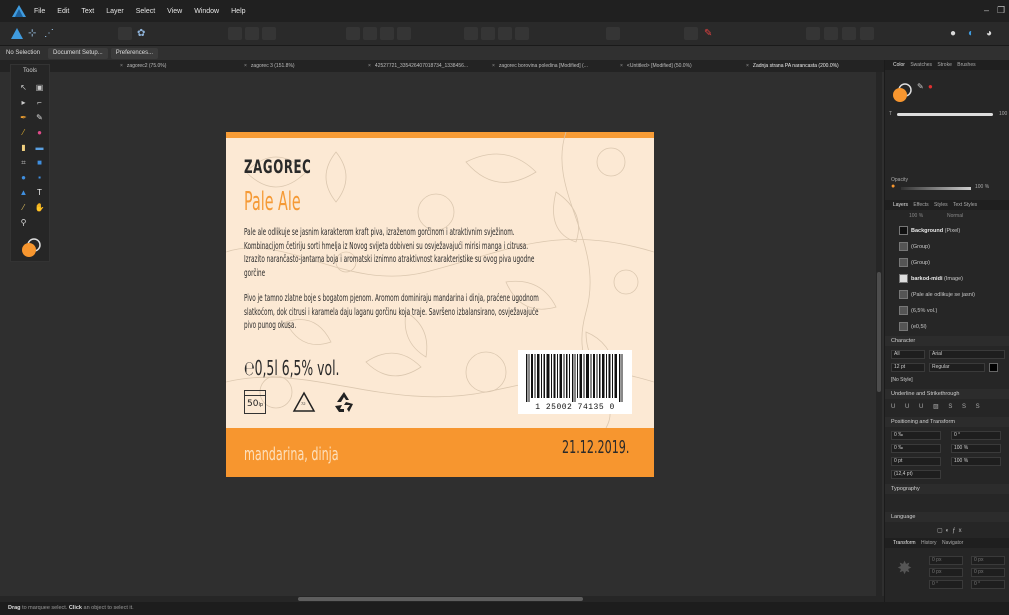  What do you see at coordinates (946, 584) in the screenshot?
I see `transform-rotation-field: 0 °` at bounding box center [946, 584].